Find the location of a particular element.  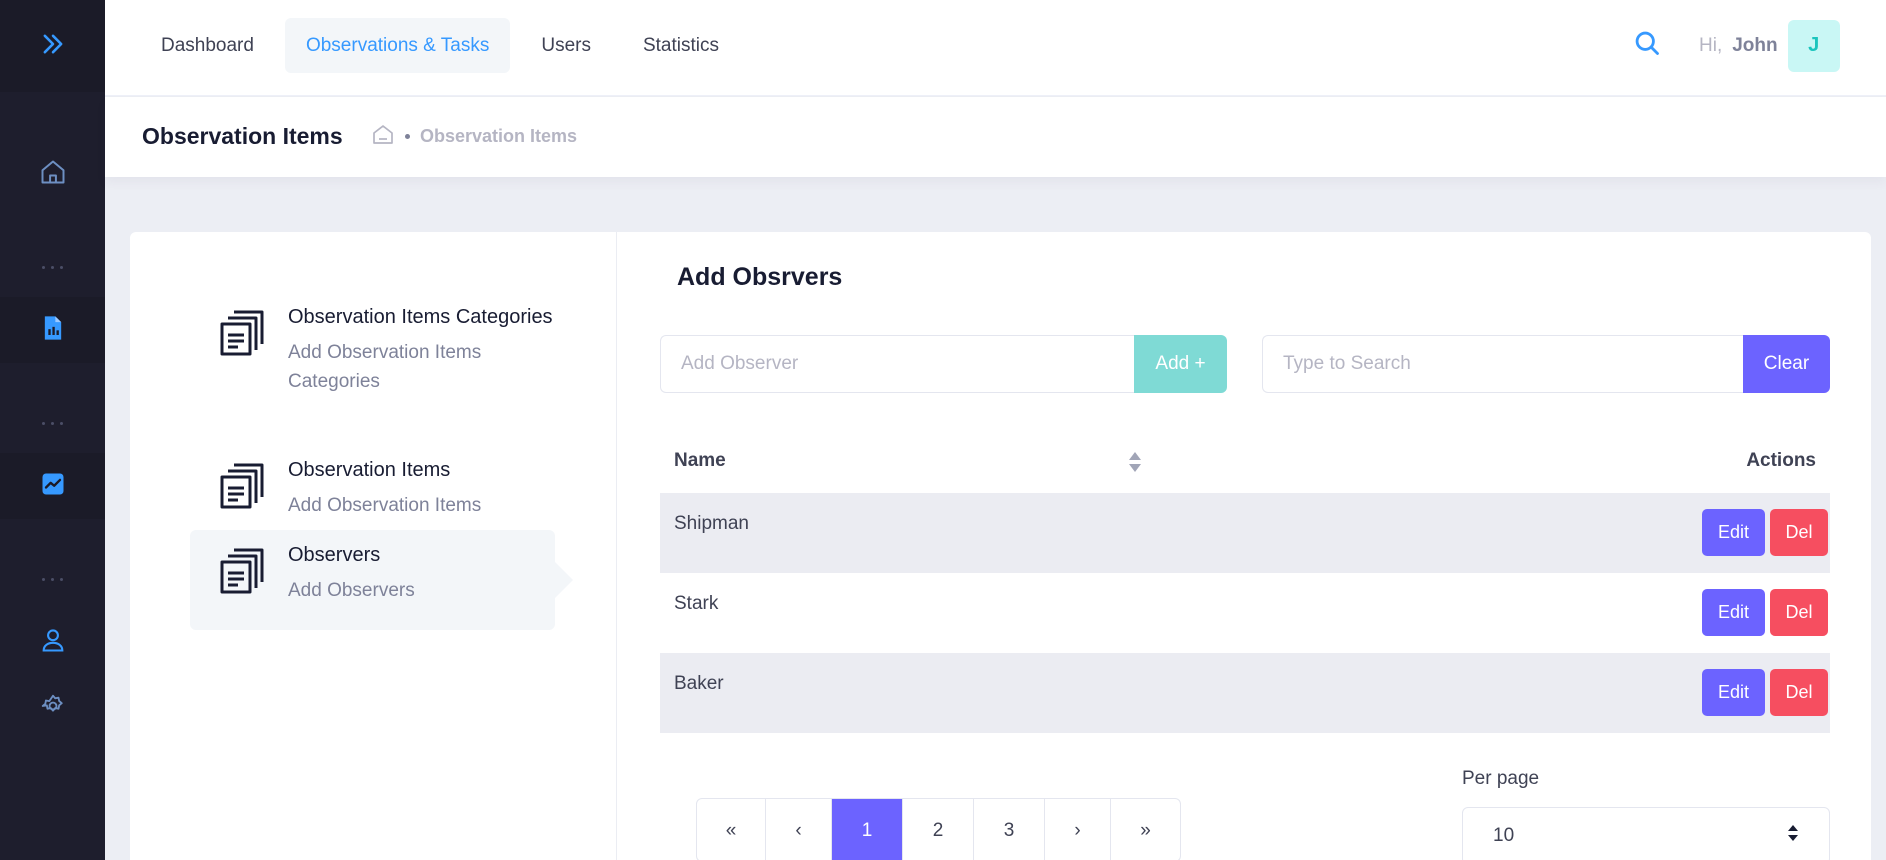

double-chevron-right-icon is located at coordinates (53, 46).